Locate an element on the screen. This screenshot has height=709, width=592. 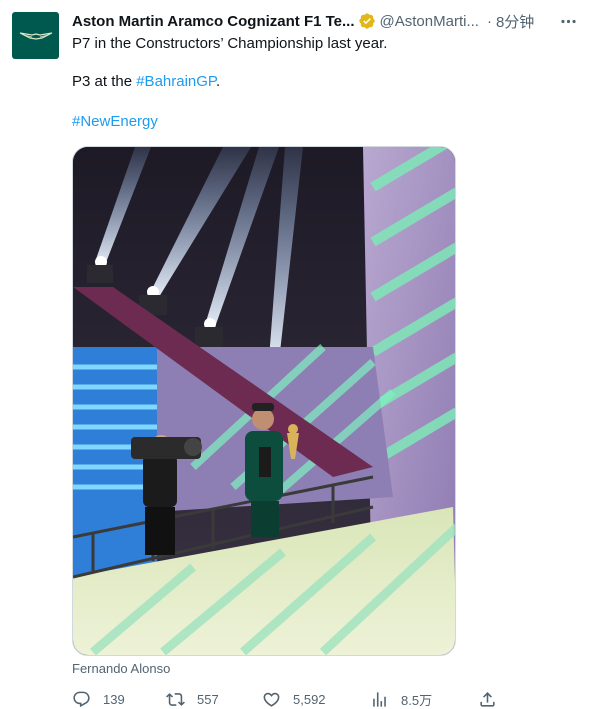
retweet-count: 557 is located at coordinates (208, 699).